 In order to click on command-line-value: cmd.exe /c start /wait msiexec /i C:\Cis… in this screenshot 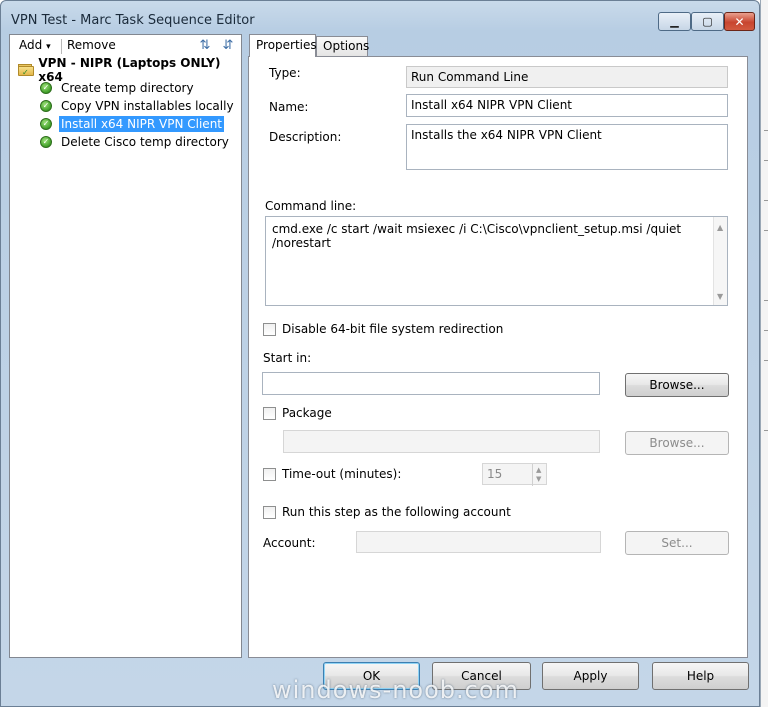, I will do `click(477, 236)`.